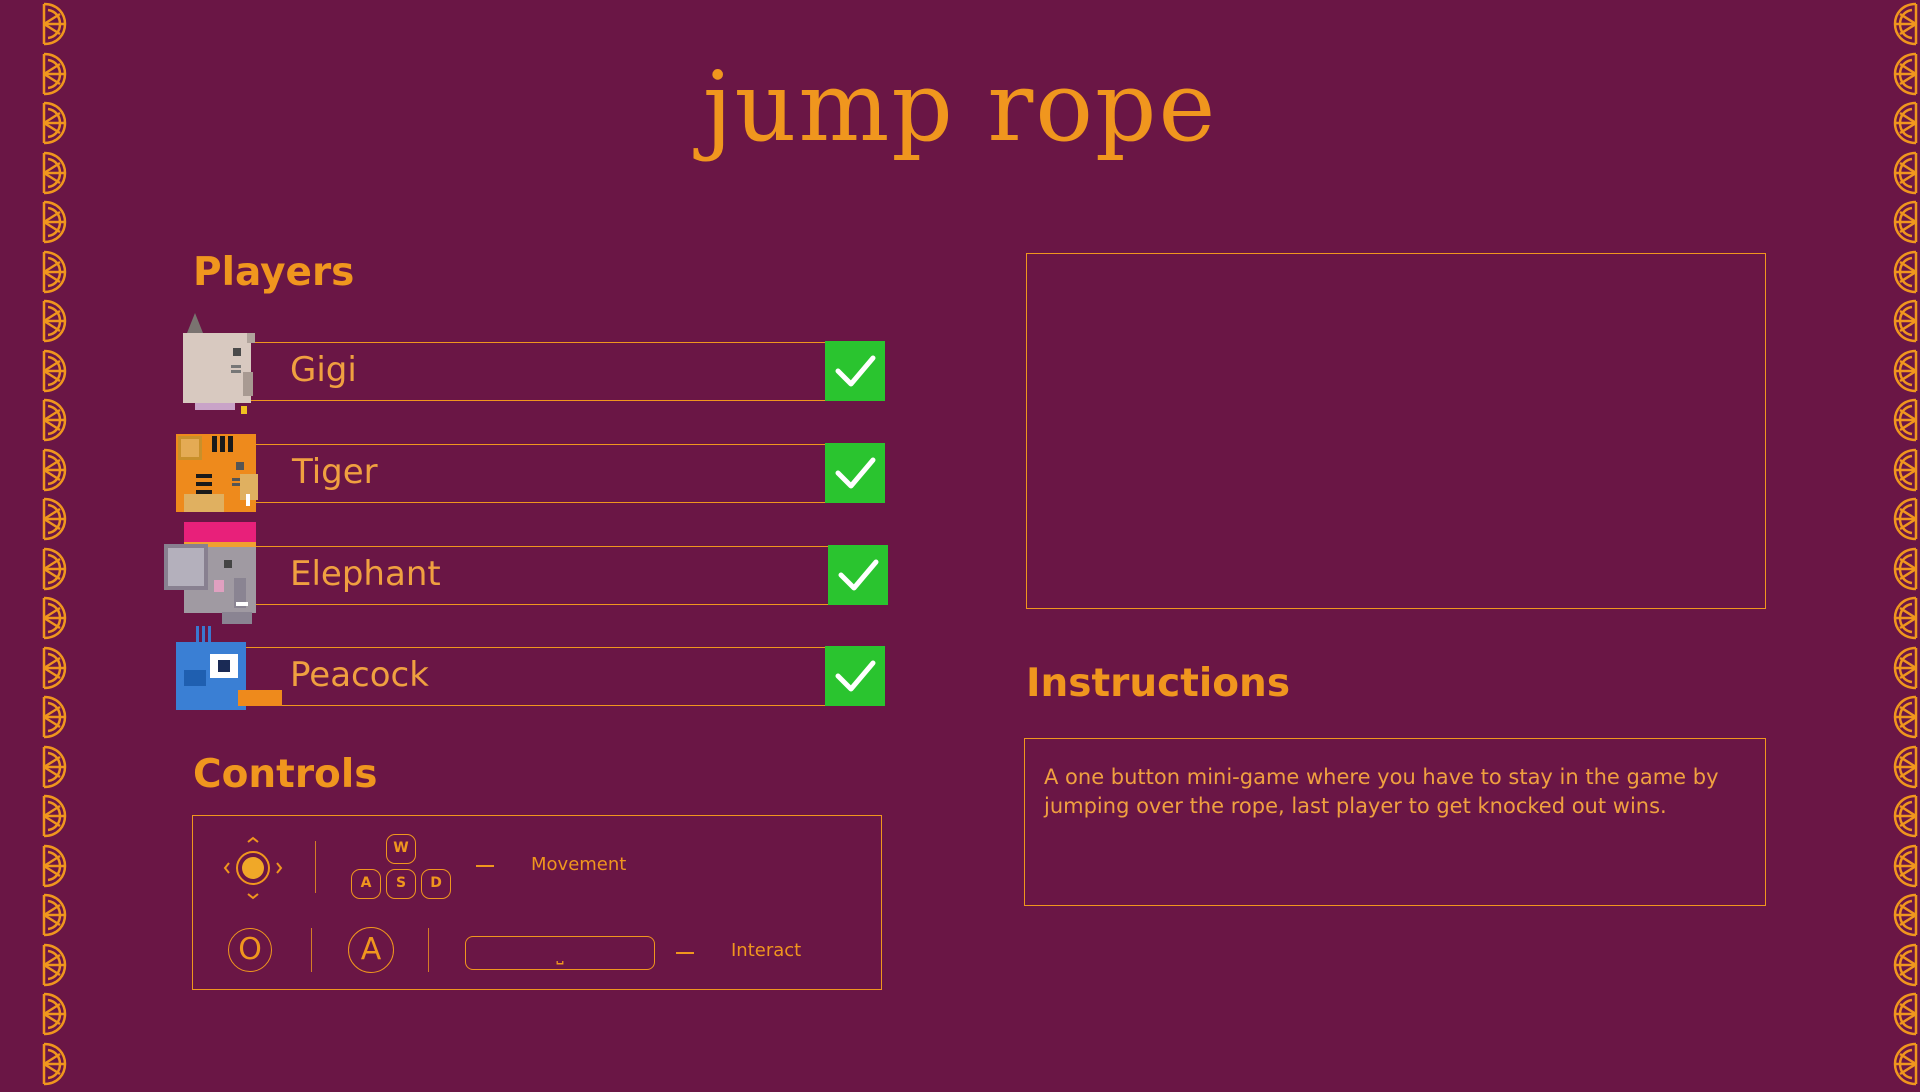 Image resolution: width=1920 pixels, height=1092 pixels. Describe the element at coordinates (219, 363) in the screenshot. I see `goat-avatar-icon` at that location.